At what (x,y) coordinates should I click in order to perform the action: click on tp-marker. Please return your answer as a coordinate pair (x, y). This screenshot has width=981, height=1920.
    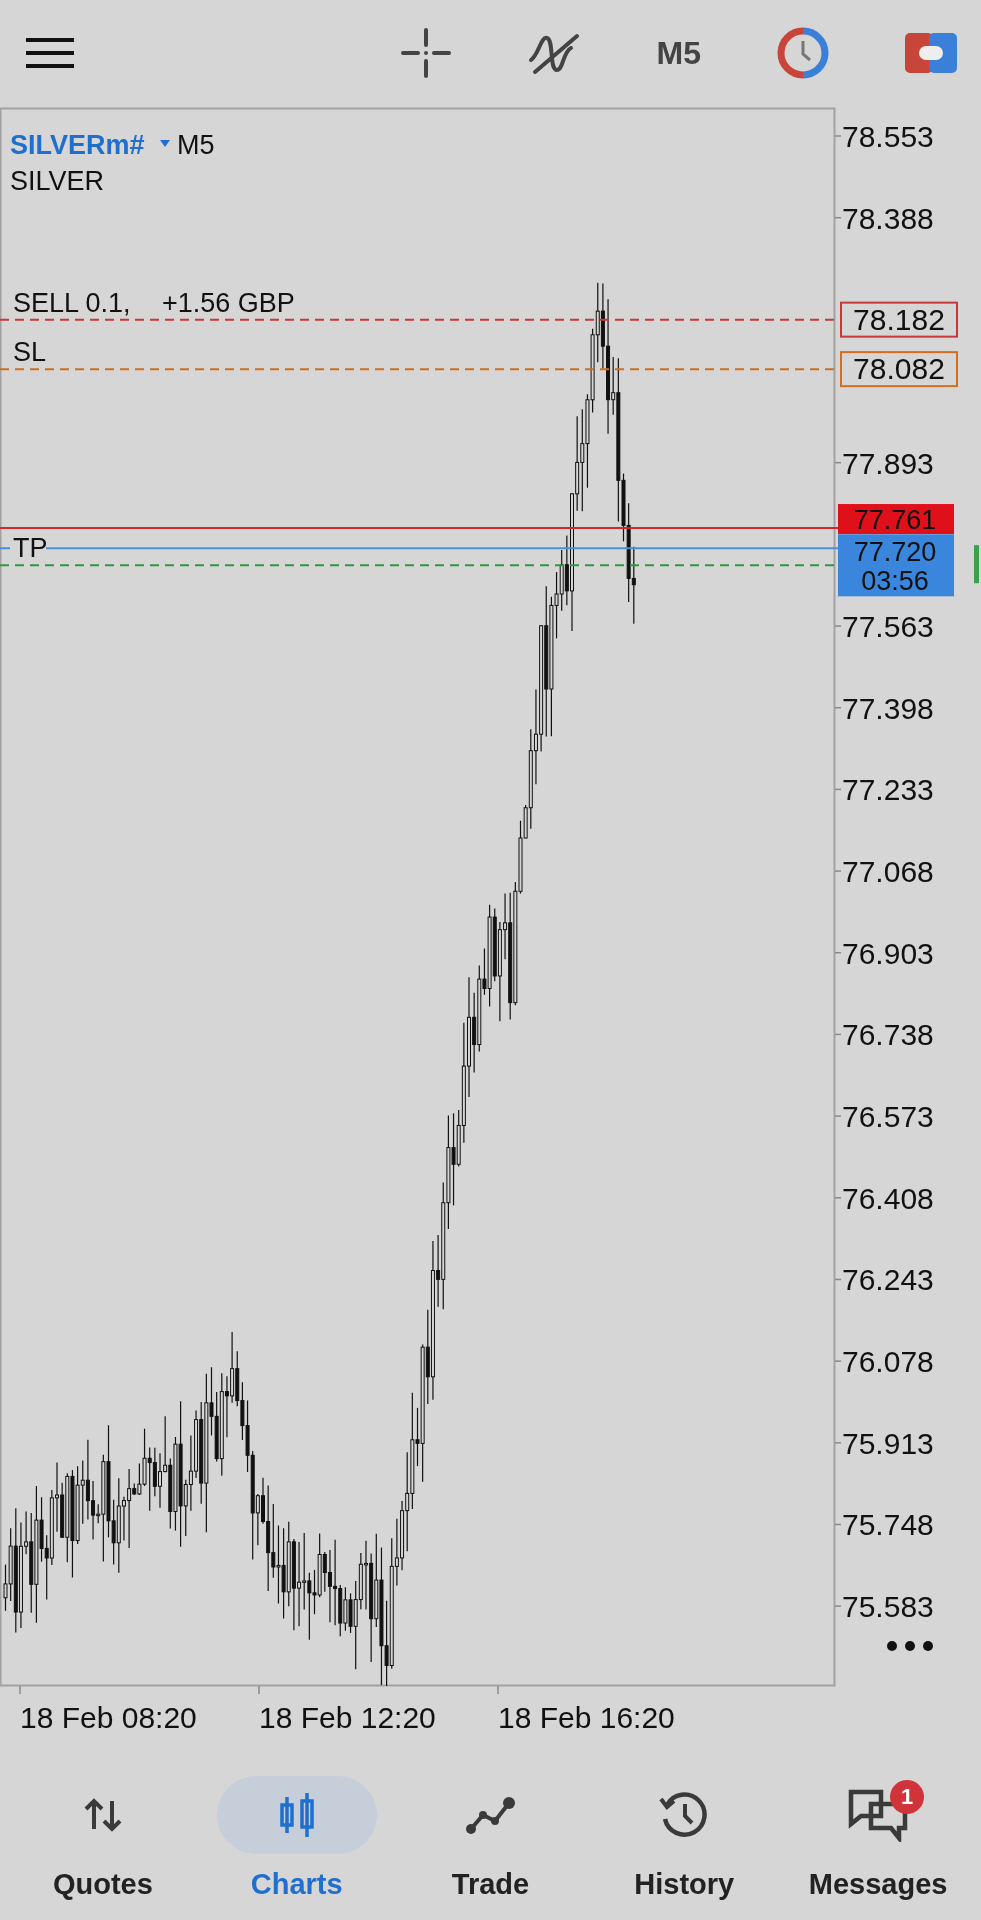
    Looking at the image, I should click on (976, 564).